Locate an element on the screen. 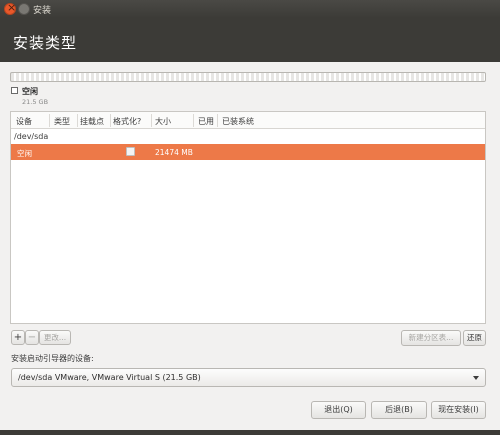  window-bottom-edge is located at coordinates (250, 432).